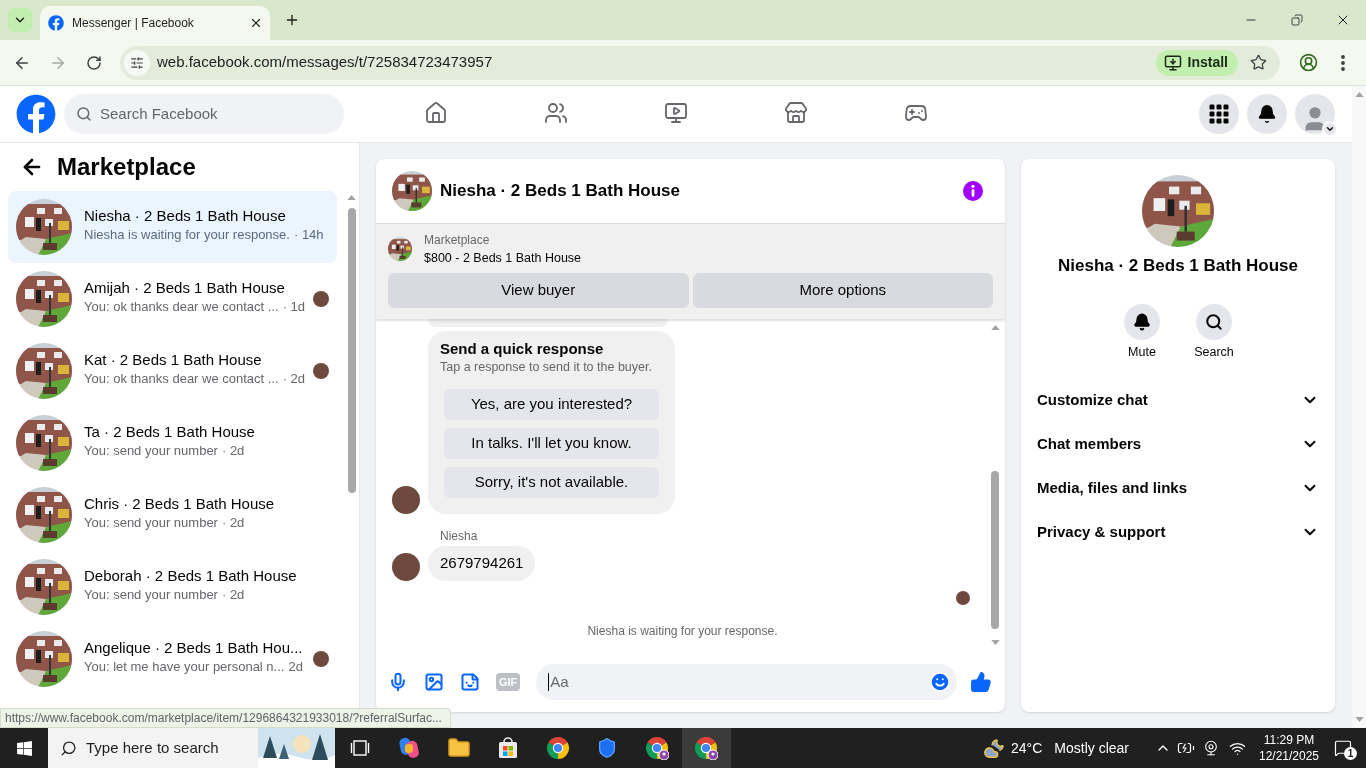  Describe the element at coordinates (434, 682) in the screenshot. I see `photo-icon` at that location.